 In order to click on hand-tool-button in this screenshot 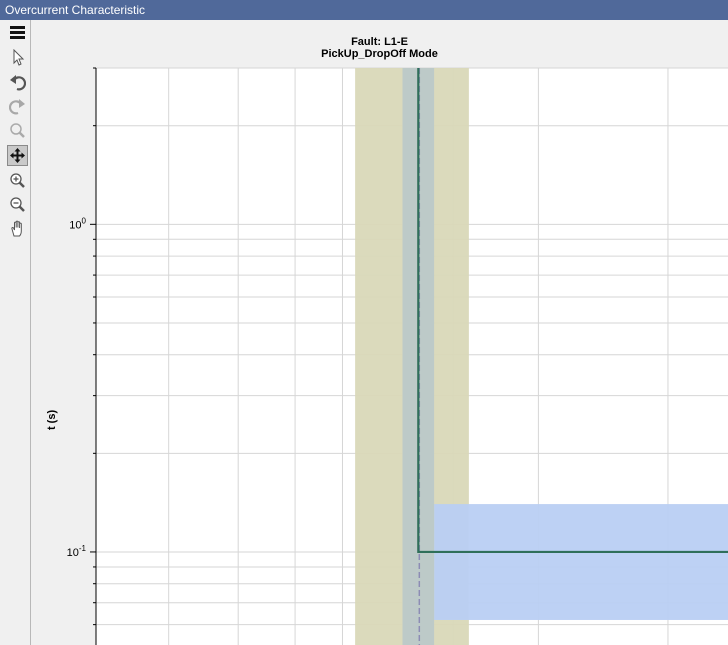, I will do `click(17, 228)`.